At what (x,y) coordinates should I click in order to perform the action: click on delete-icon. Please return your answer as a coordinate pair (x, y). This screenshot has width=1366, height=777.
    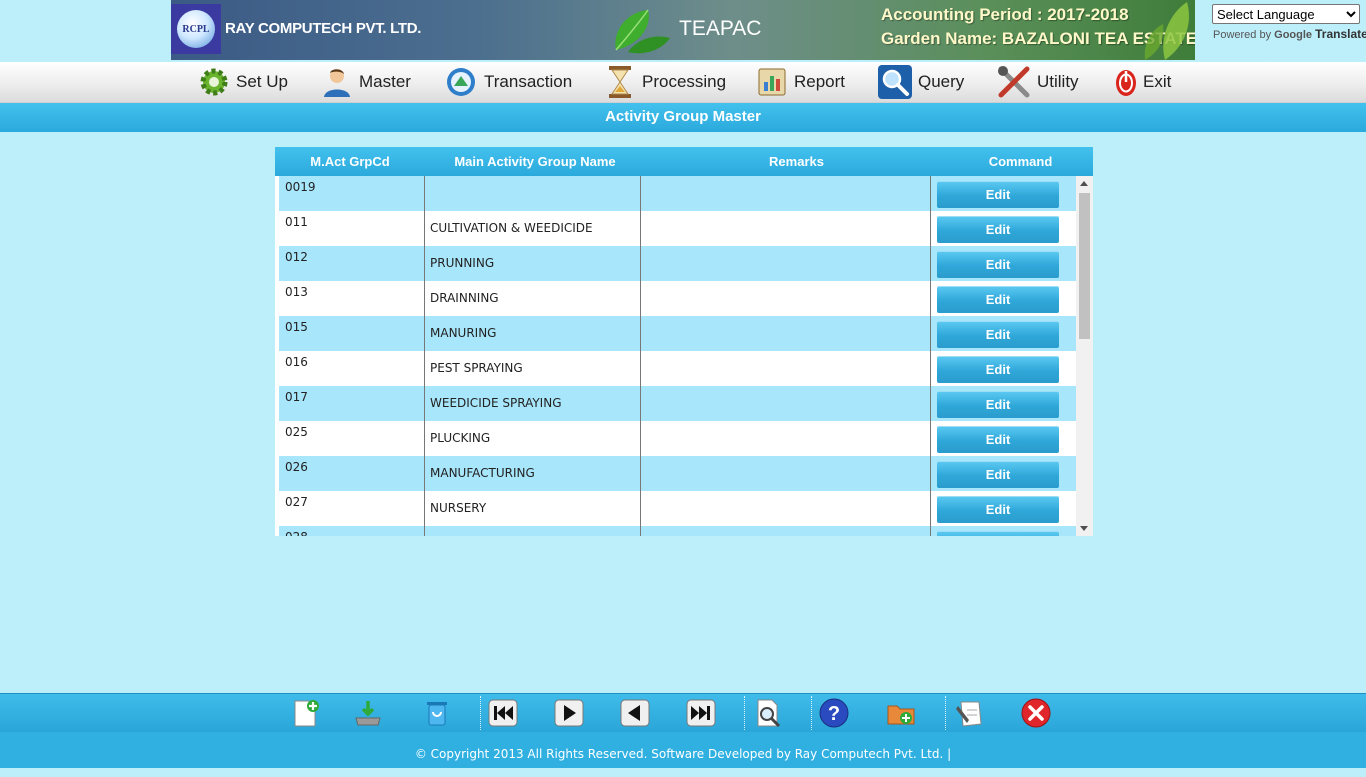
    Looking at the image, I should click on (437, 713).